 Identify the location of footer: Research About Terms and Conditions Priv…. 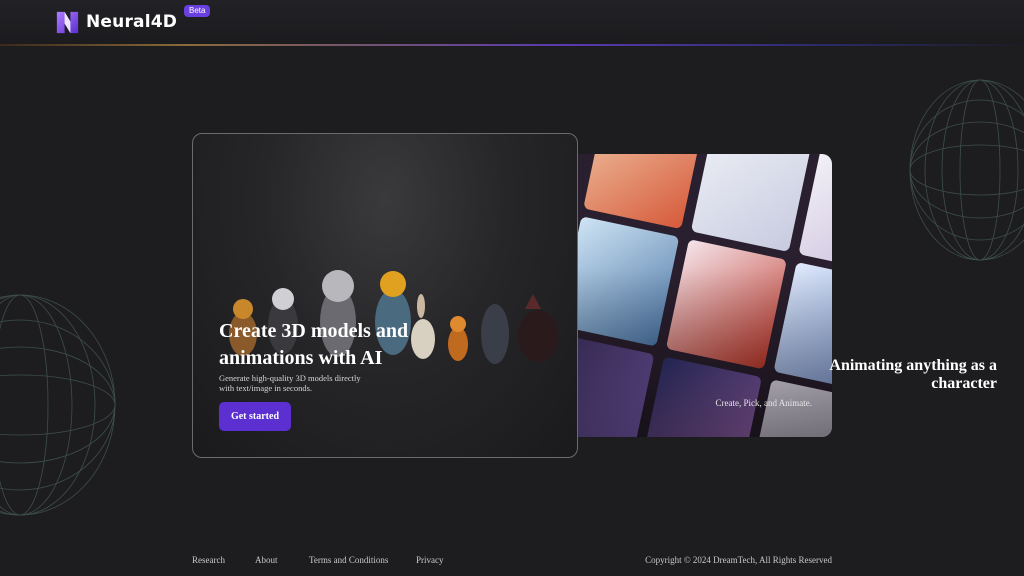
(512, 561).